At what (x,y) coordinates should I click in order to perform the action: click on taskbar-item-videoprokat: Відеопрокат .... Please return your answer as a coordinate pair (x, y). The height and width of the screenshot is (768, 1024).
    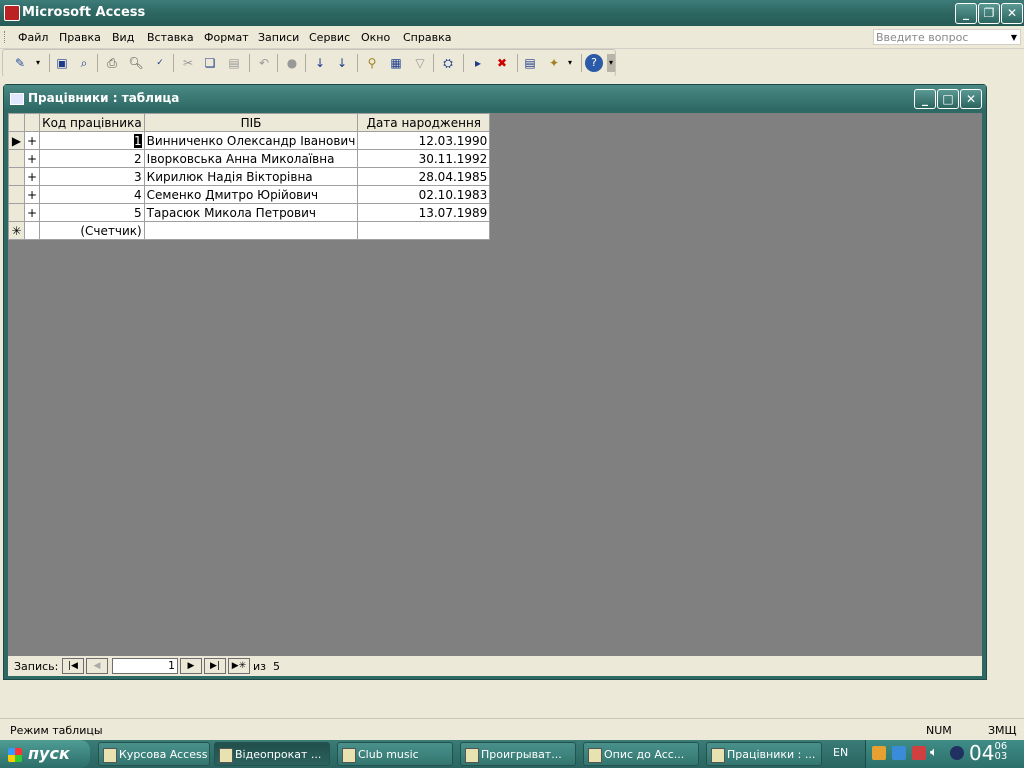
    Looking at the image, I should click on (272, 754).